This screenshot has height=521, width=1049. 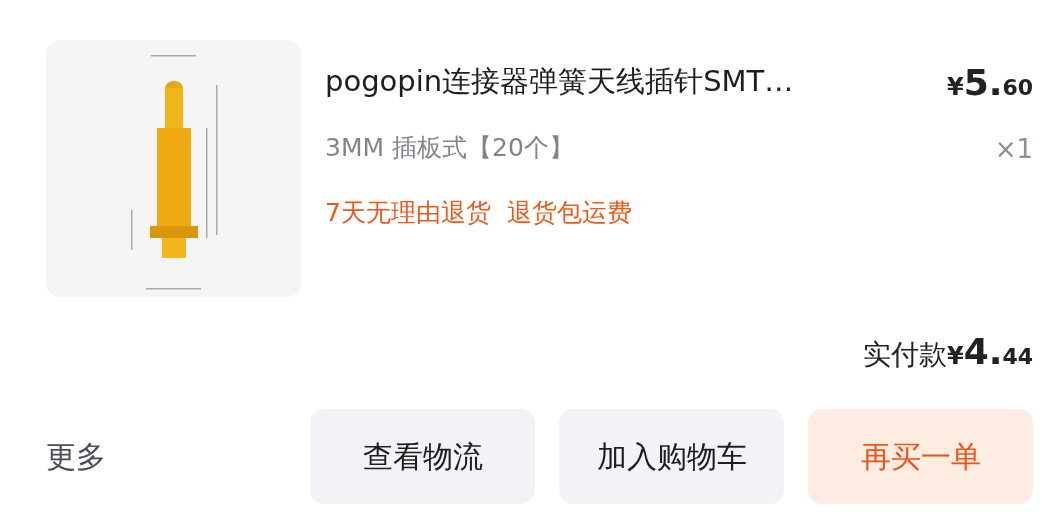 I want to click on more-button: 更多, so click(x=76, y=456).